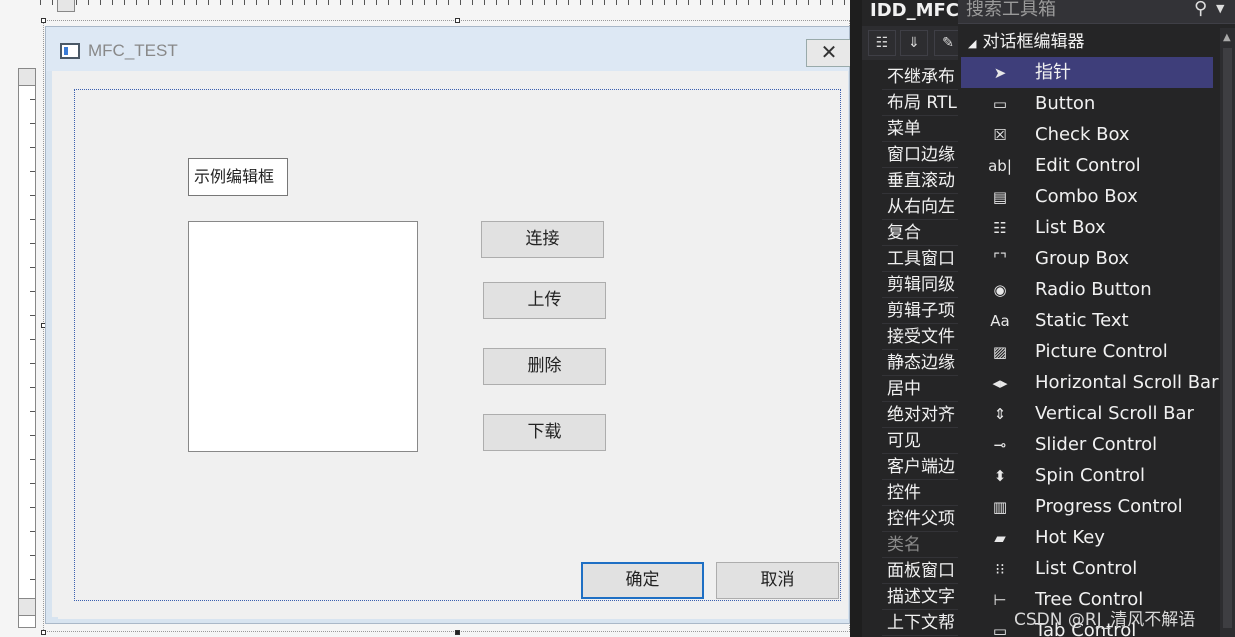 Image resolution: width=1235 pixels, height=637 pixels. Describe the element at coordinates (920, 389) in the screenshot. I see `property-row: 居中` at that location.